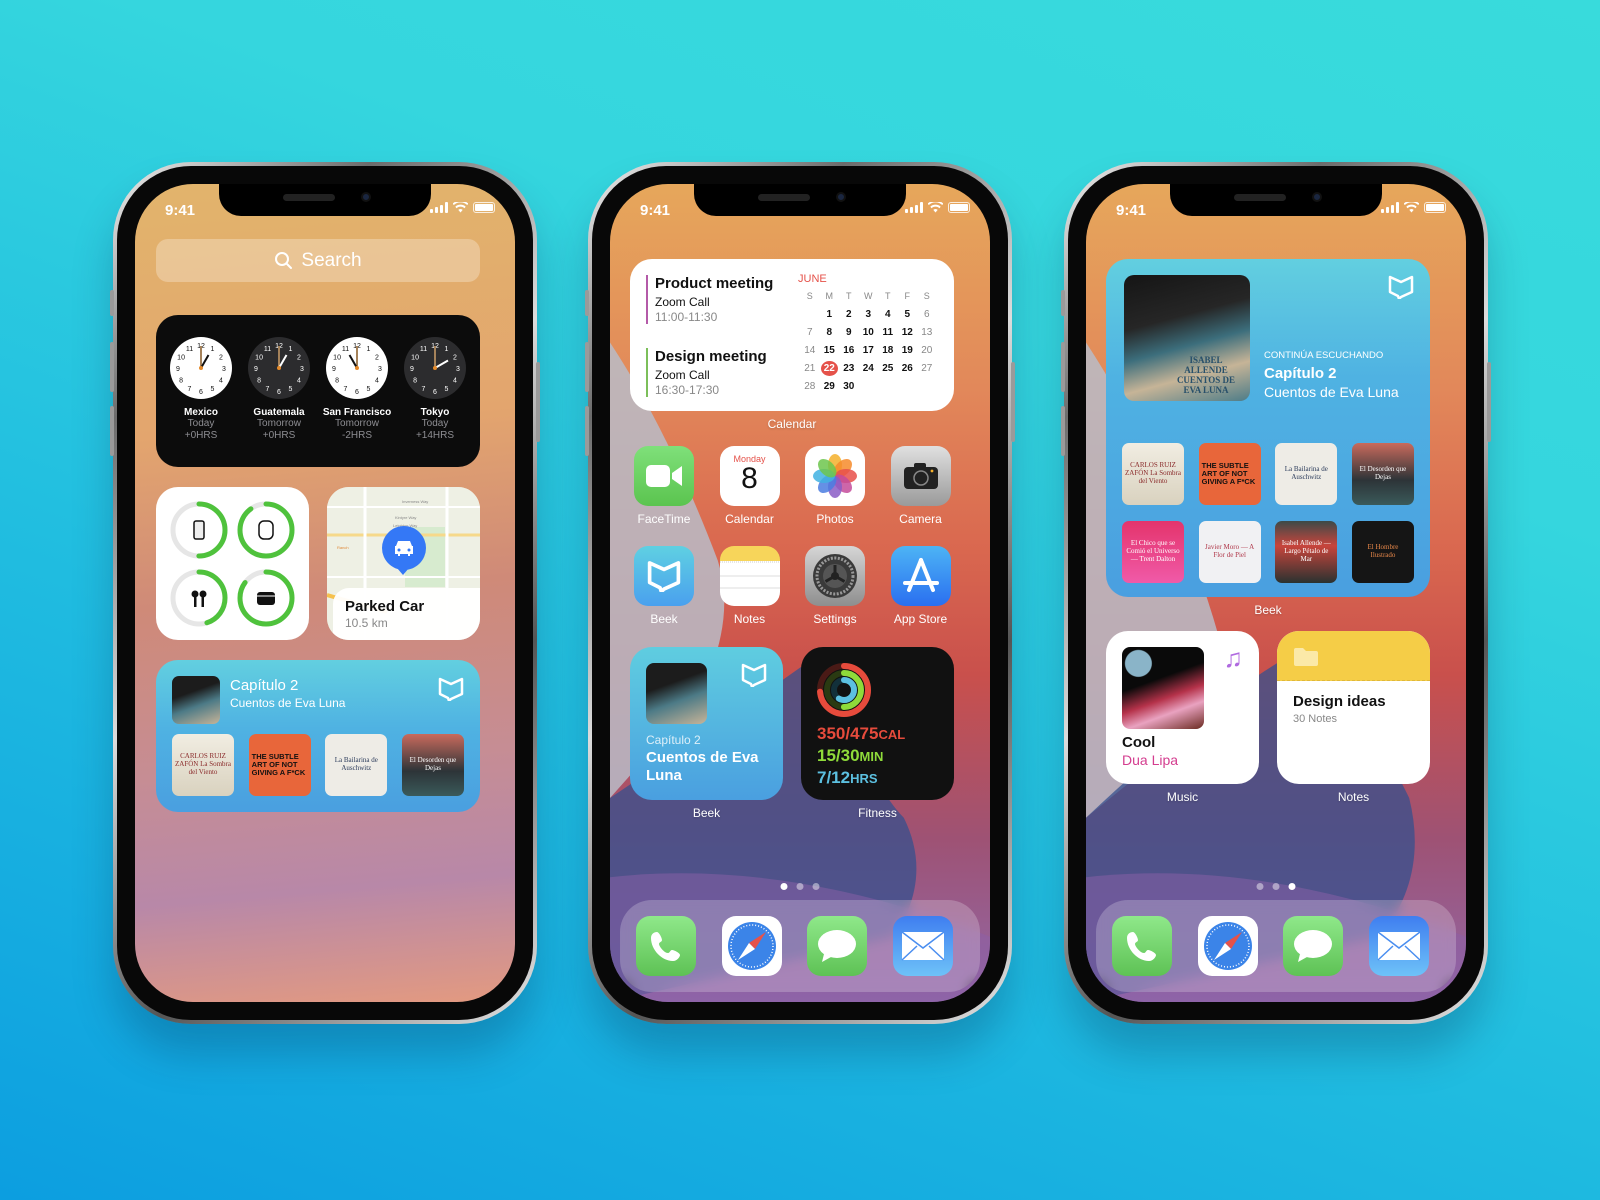 This screenshot has height=1200, width=1600. Describe the element at coordinates (484, 207) in the screenshot. I see `battery-icon` at that location.